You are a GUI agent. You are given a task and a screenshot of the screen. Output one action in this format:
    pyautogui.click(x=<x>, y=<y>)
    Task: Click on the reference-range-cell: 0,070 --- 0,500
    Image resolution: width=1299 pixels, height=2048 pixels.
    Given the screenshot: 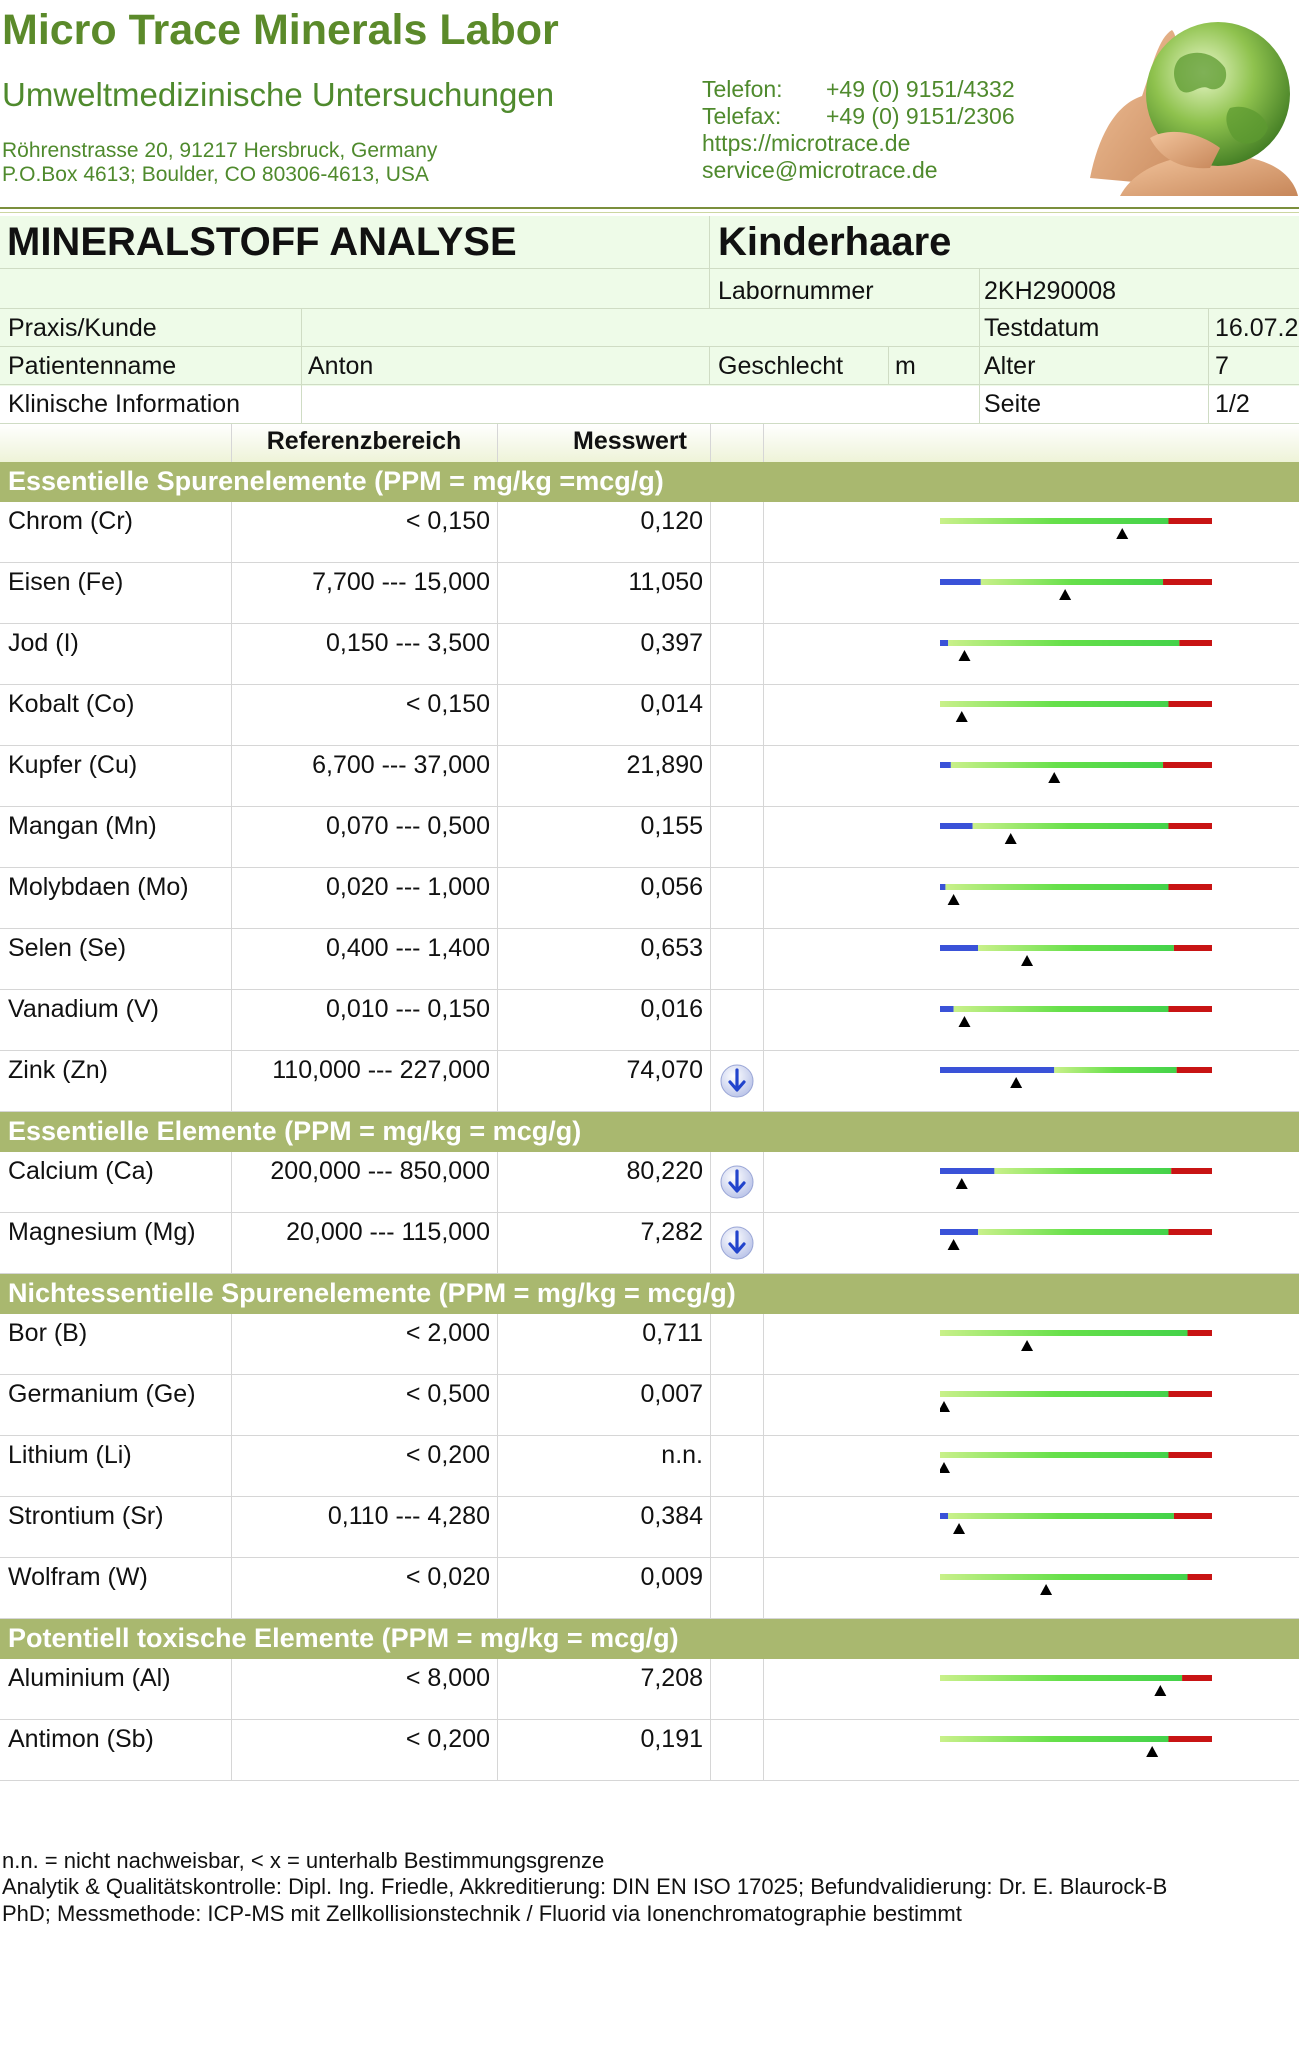 What is the action you would take?
    pyautogui.click(x=364, y=837)
    